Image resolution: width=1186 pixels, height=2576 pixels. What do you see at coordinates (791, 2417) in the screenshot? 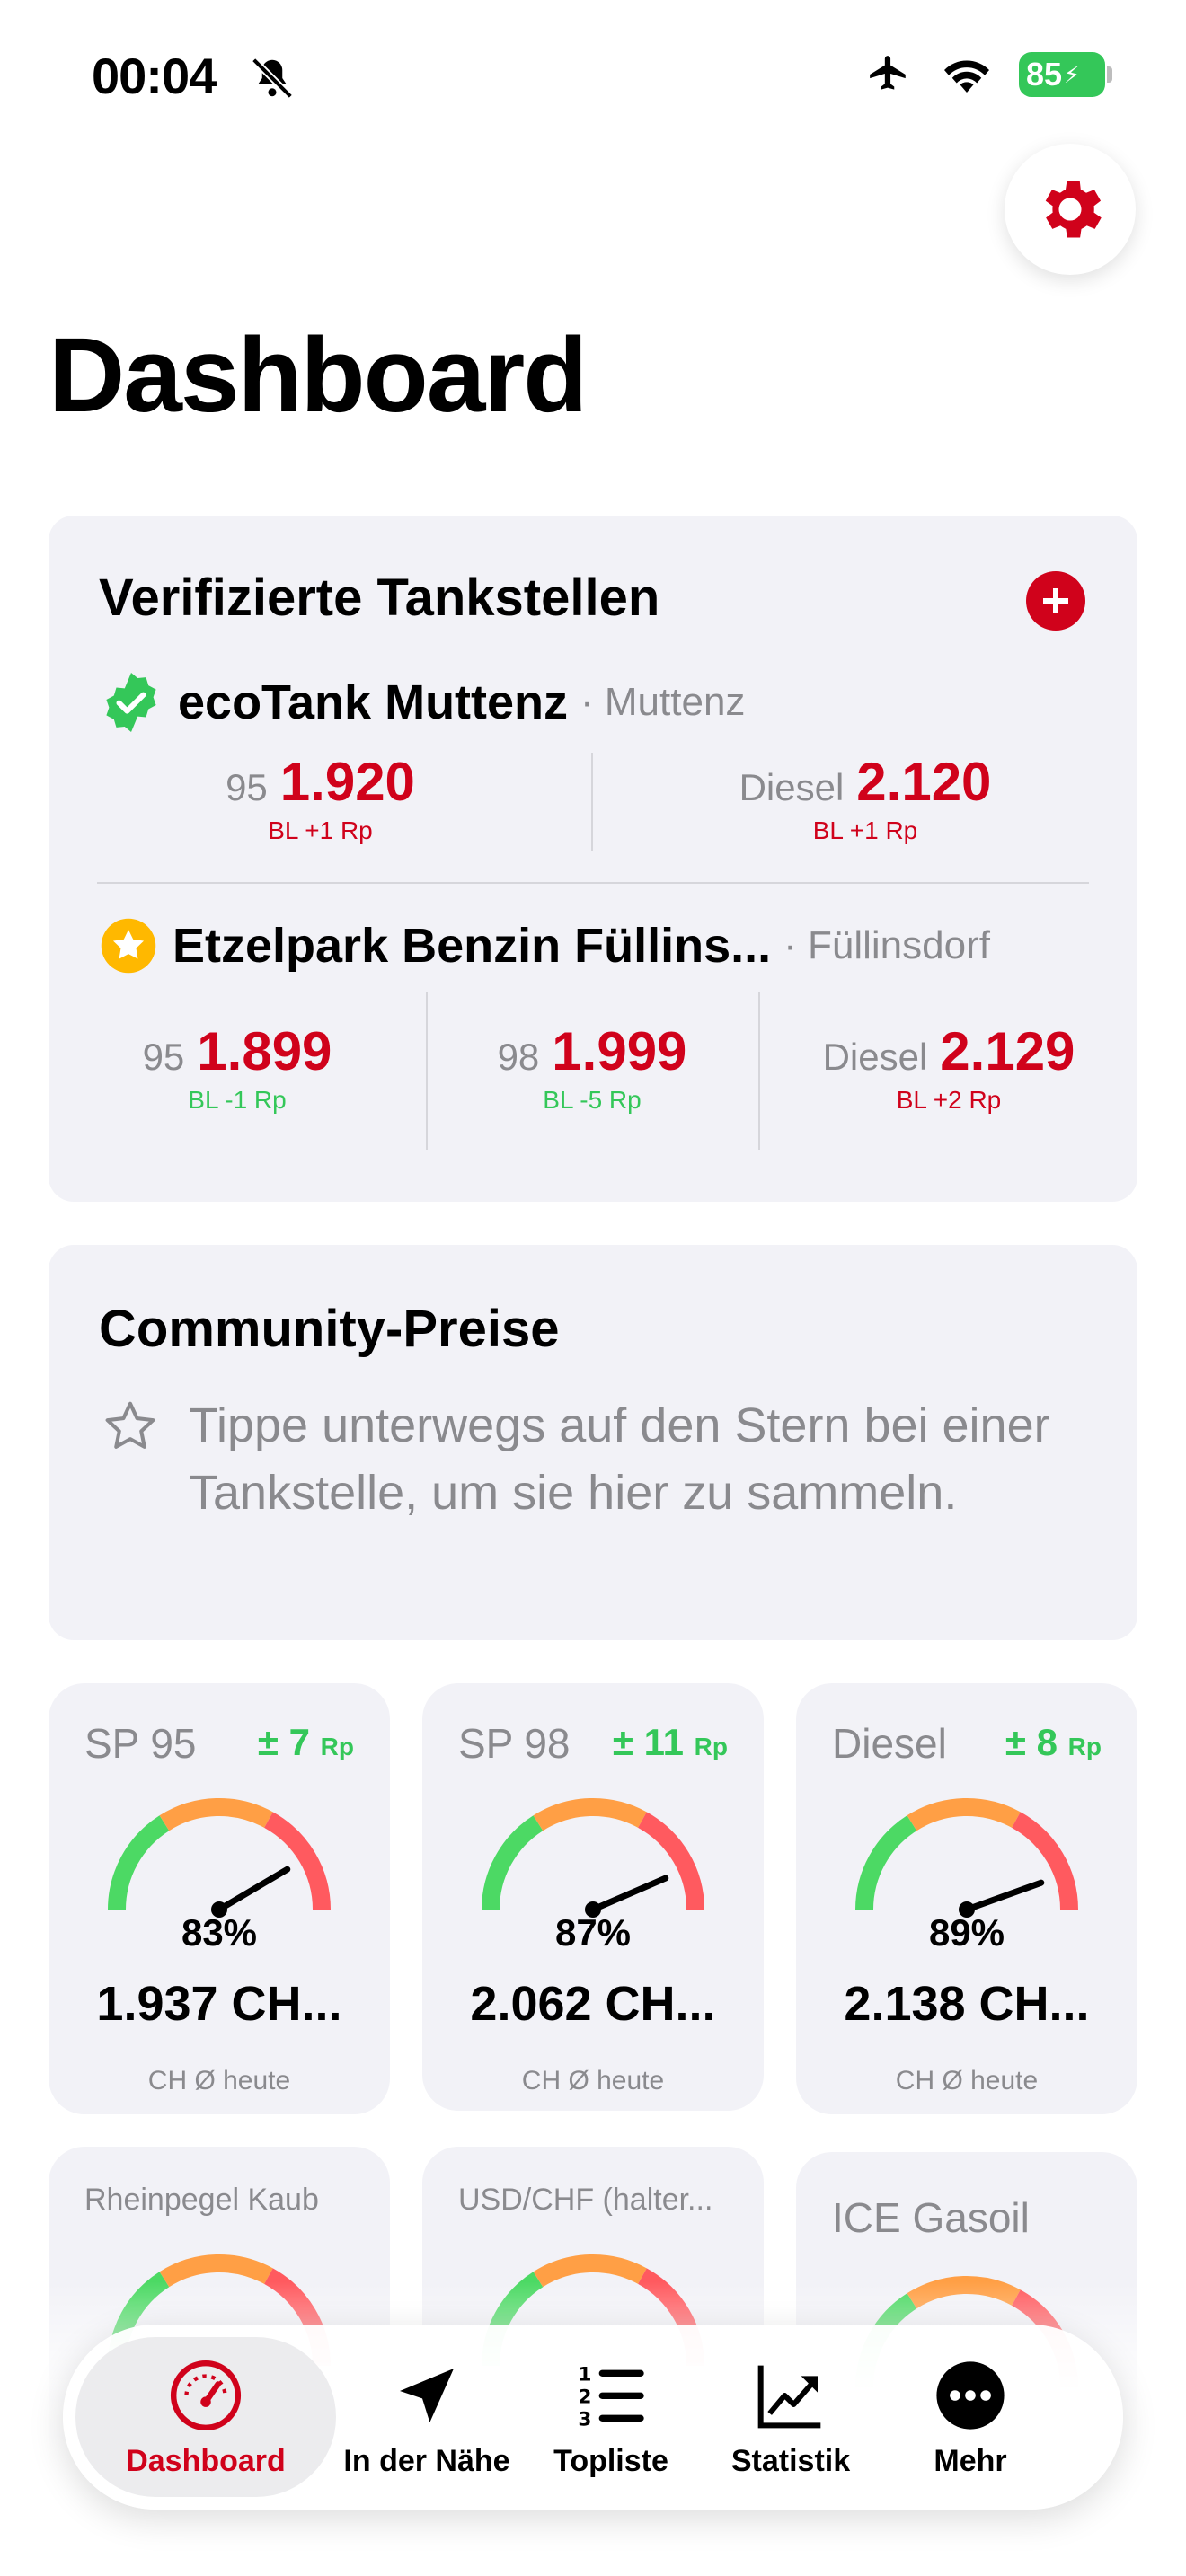
I see `tab-statistik: Statistik` at bounding box center [791, 2417].